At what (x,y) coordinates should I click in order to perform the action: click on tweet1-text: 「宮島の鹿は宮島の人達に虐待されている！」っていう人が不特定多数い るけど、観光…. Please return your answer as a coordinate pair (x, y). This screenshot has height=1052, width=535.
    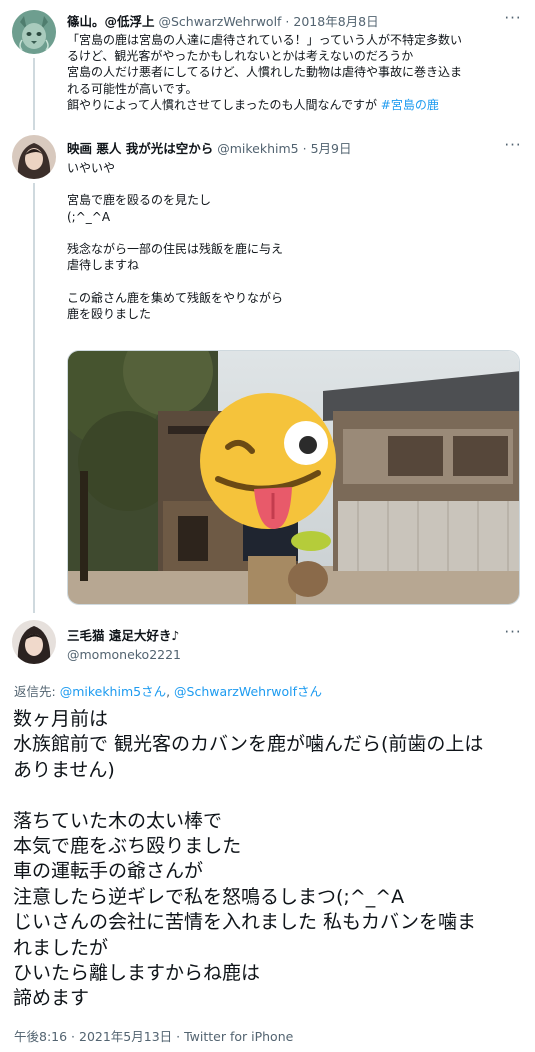
    Looking at the image, I should click on (297, 72).